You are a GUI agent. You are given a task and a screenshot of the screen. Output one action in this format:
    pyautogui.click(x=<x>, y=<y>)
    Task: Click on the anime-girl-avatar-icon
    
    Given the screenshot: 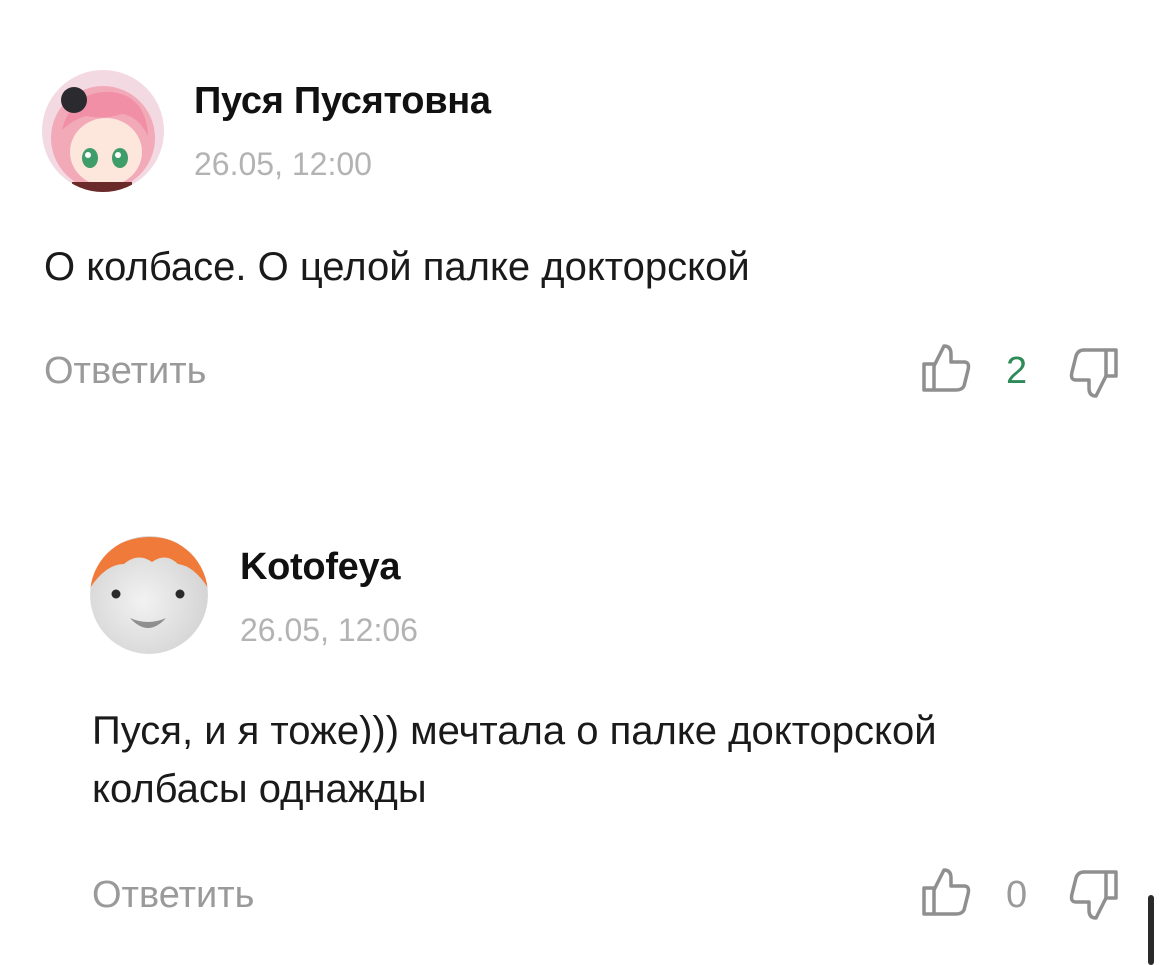 What is the action you would take?
    pyautogui.click(x=103, y=131)
    